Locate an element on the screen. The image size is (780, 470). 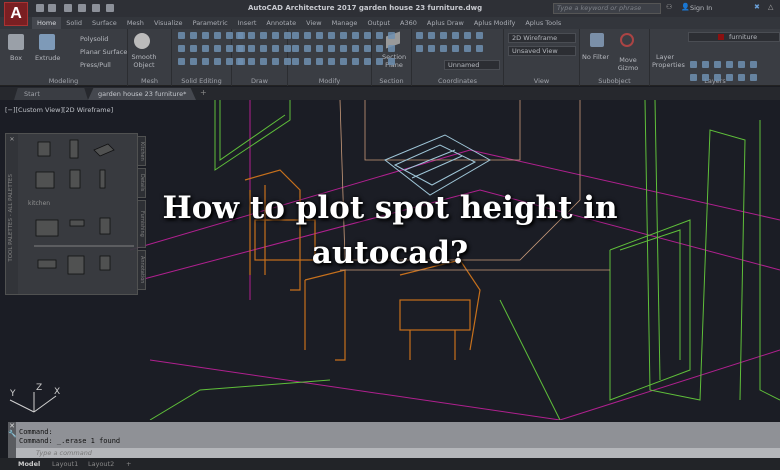
tab-a360: A360 is located at coordinates (408, 23).